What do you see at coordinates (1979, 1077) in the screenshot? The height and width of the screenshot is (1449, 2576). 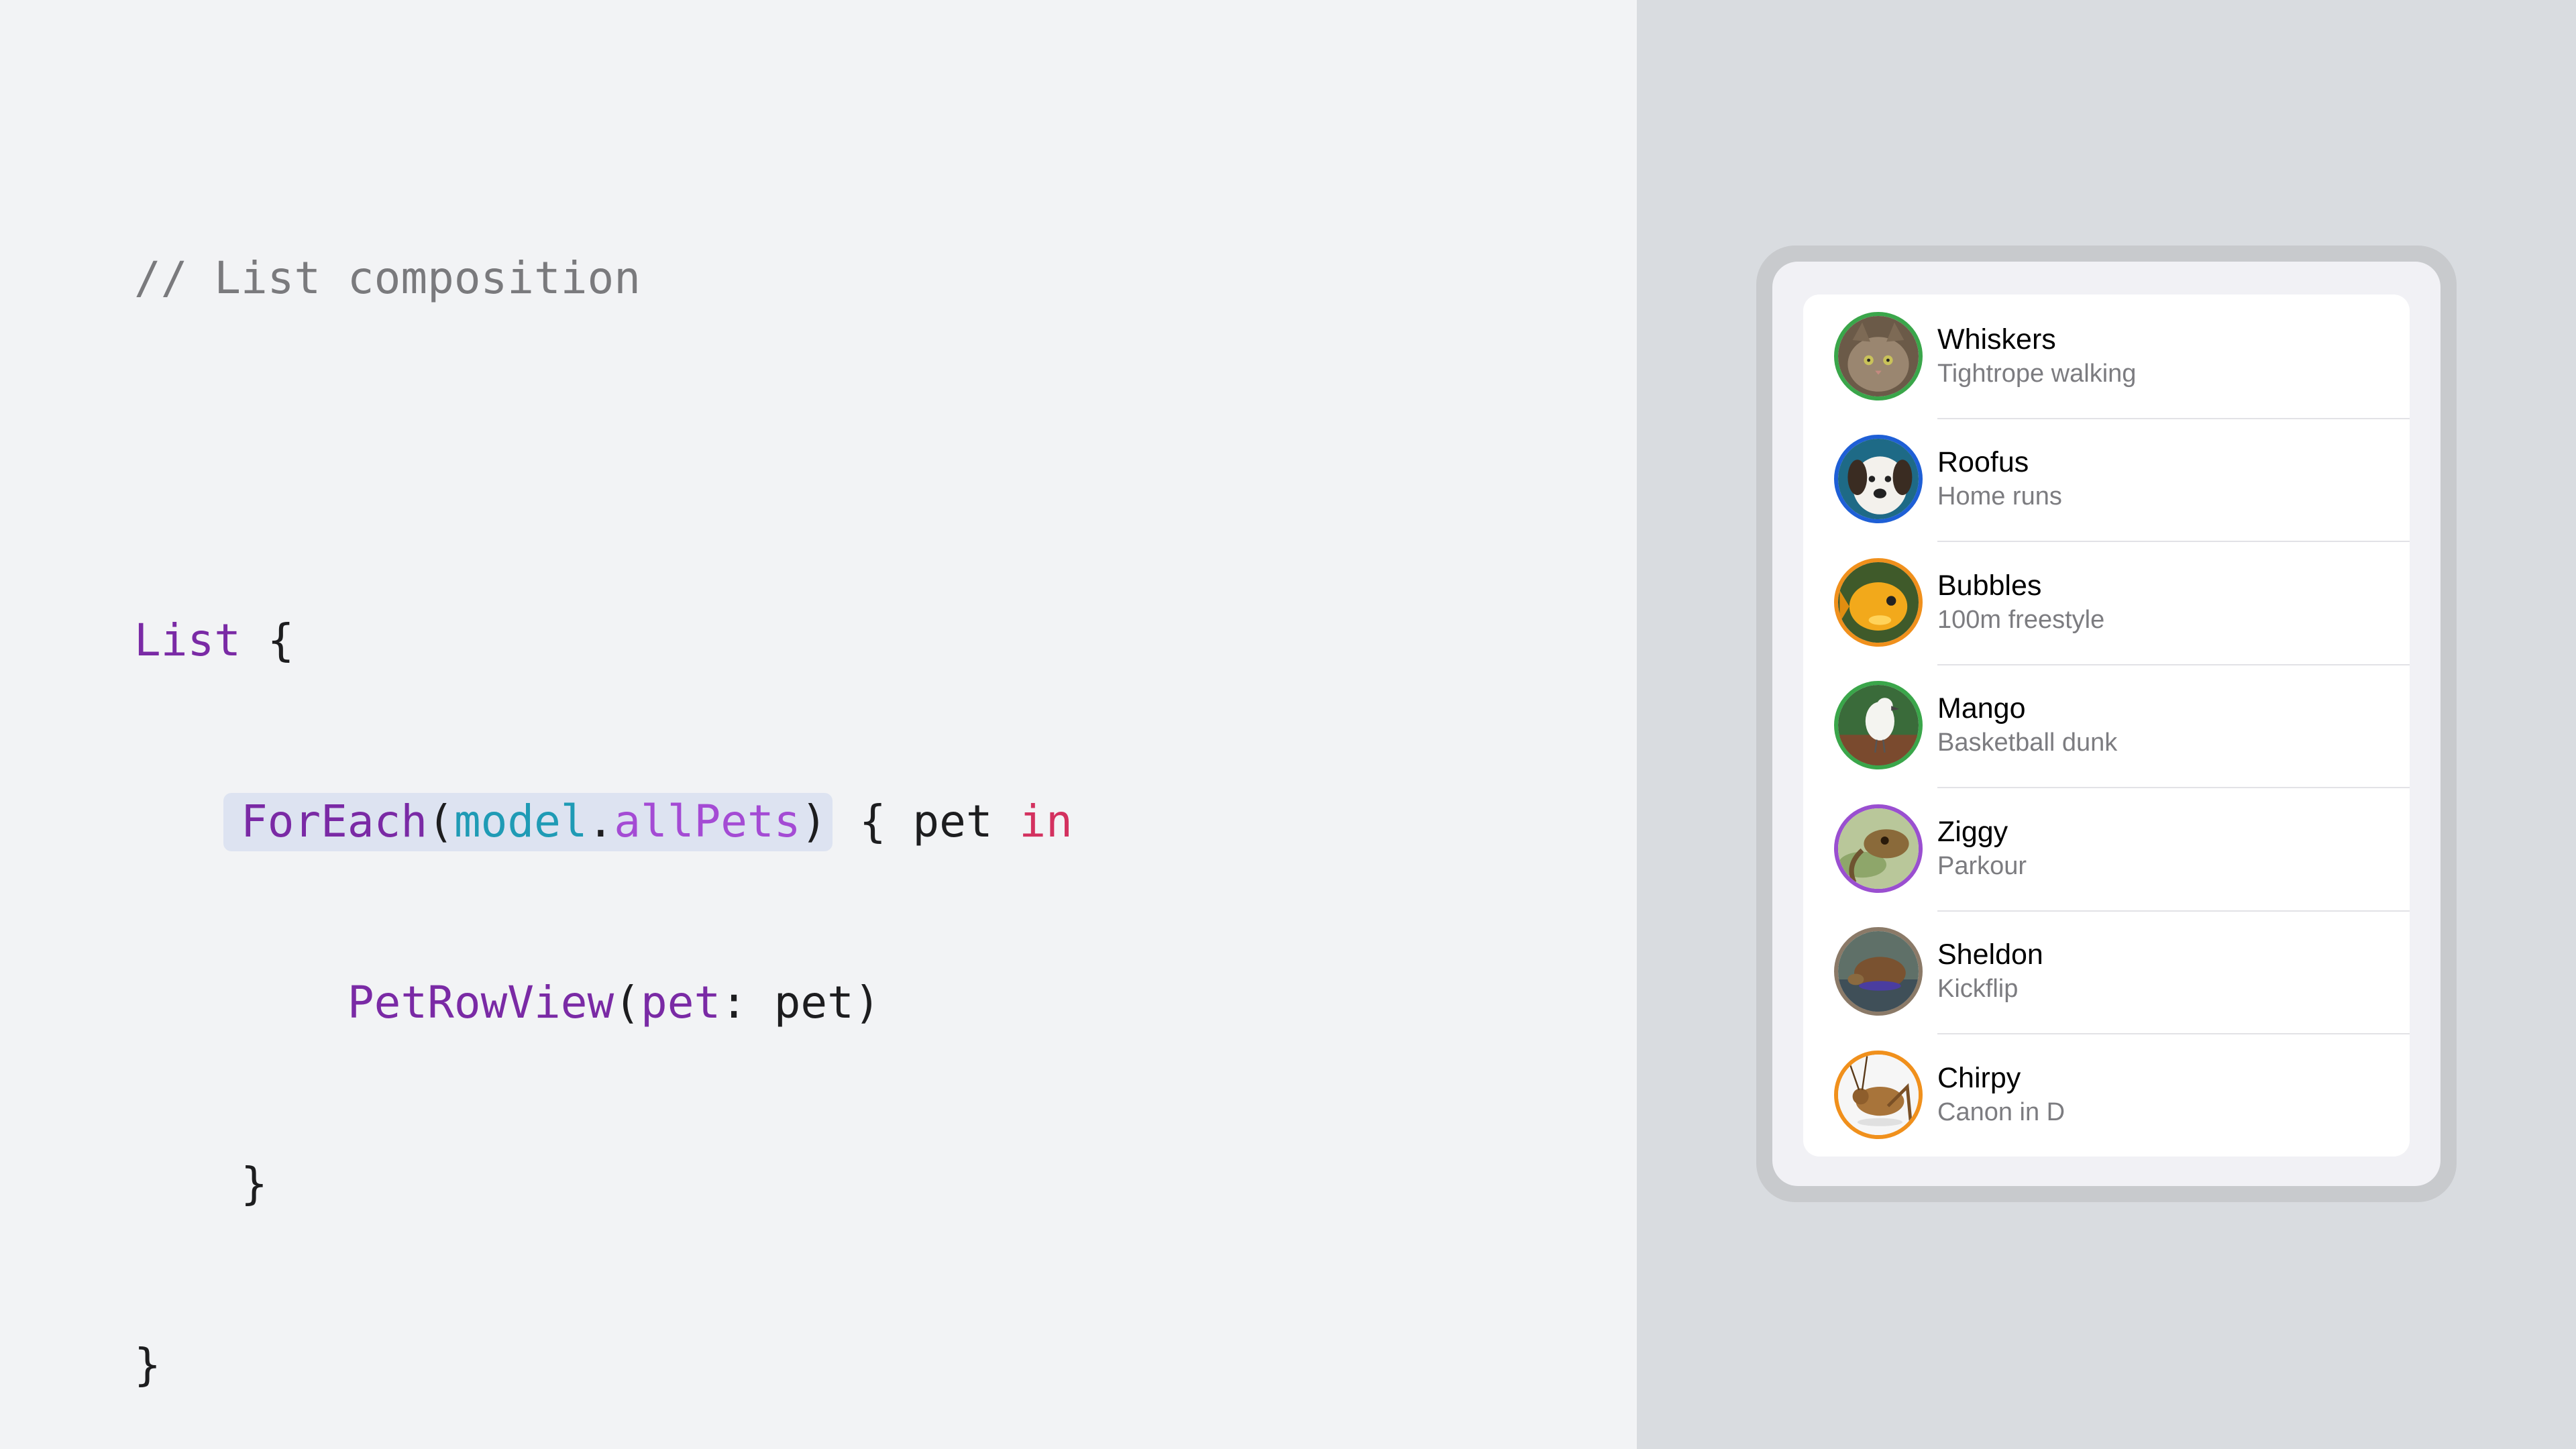 I see `pet-name: Chirpy` at bounding box center [1979, 1077].